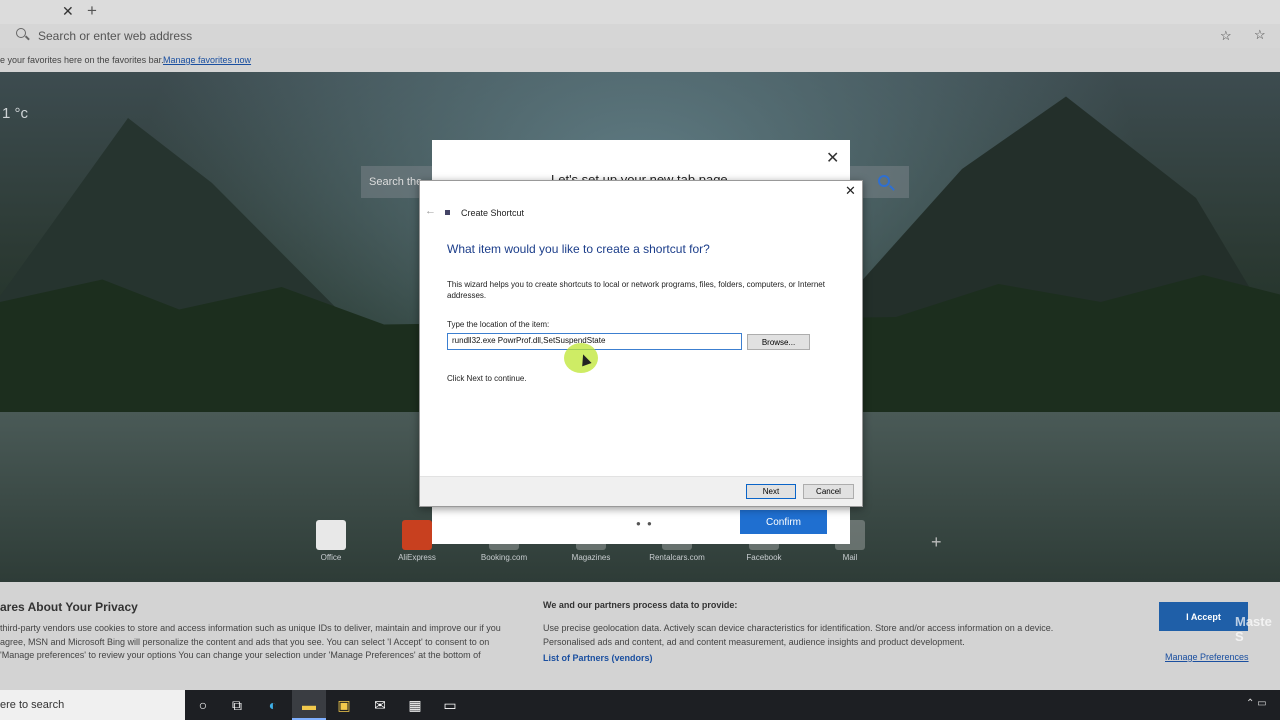 Image resolution: width=1280 pixels, height=720 pixels. I want to click on taskbar-search: ere to search, so click(92, 705).